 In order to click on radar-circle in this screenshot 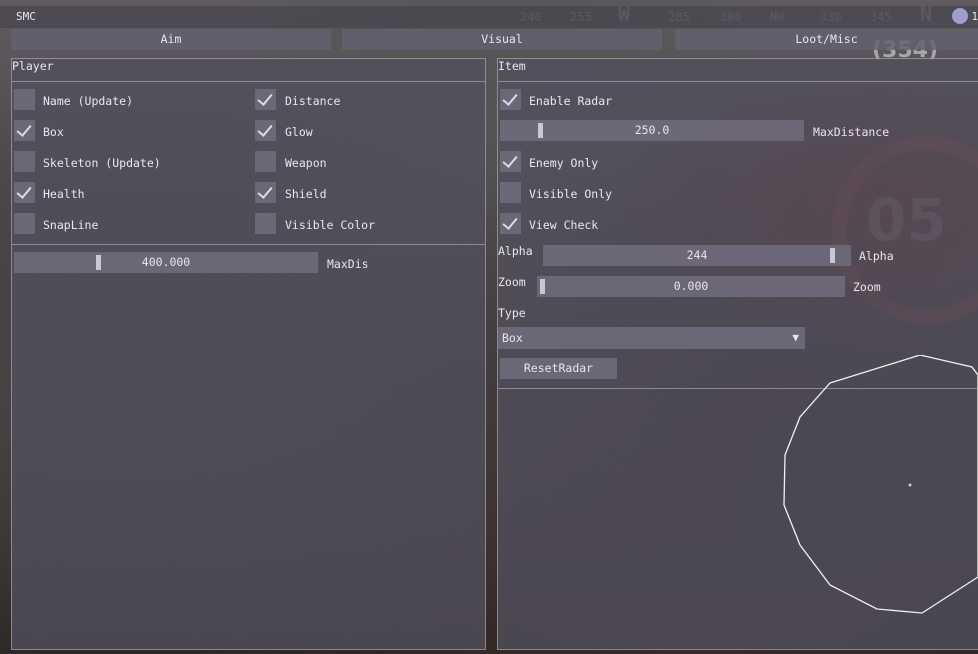, I will do `click(880, 484)`.